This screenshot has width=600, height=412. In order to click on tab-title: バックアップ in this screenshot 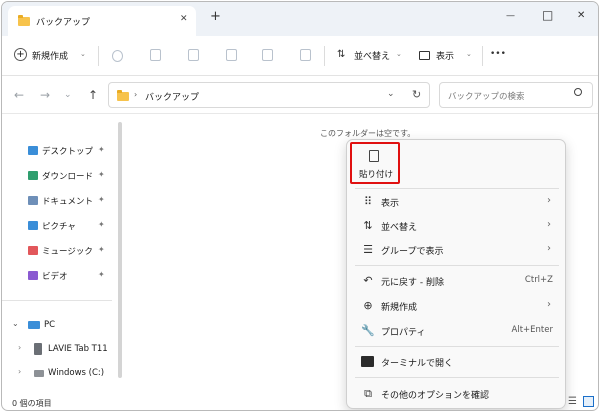, I will do `click(63, 23)`.